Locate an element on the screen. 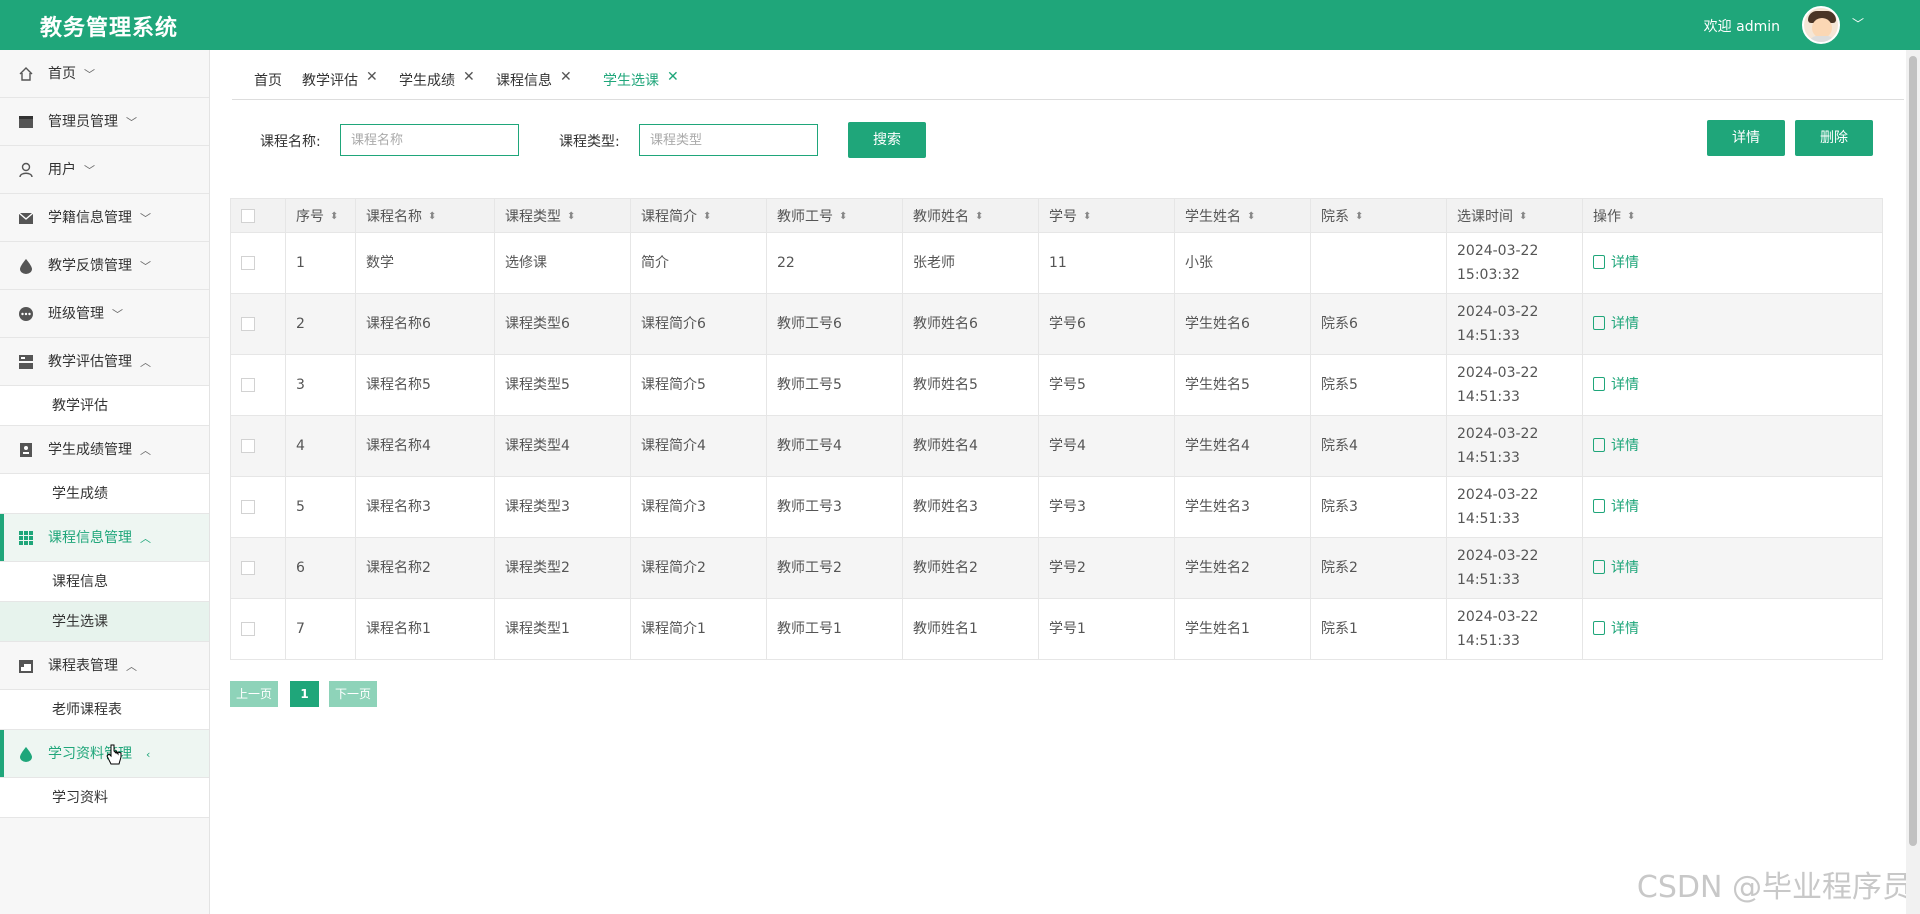  sidebar-item-user: 用户 ﹀ is located at coordinates (104, 170).